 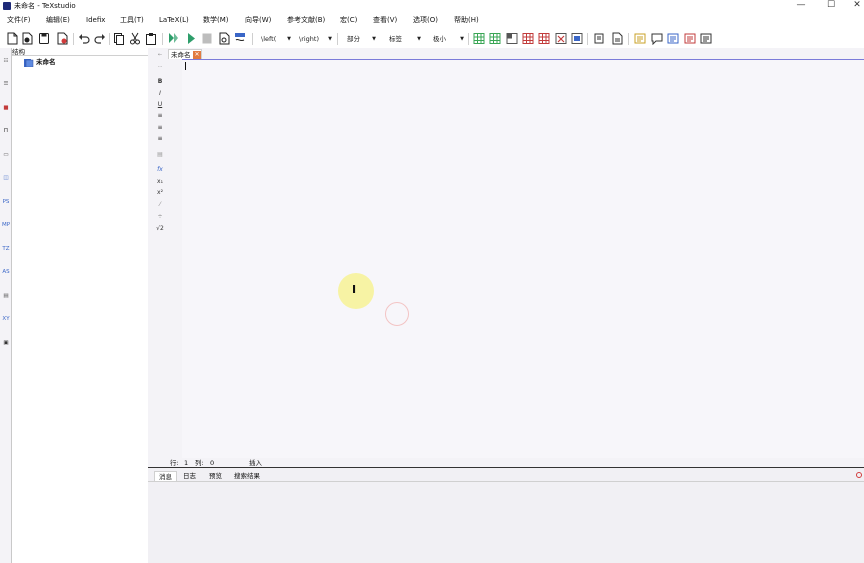 I want to click on comment-icon, so click(x=657, y=38).